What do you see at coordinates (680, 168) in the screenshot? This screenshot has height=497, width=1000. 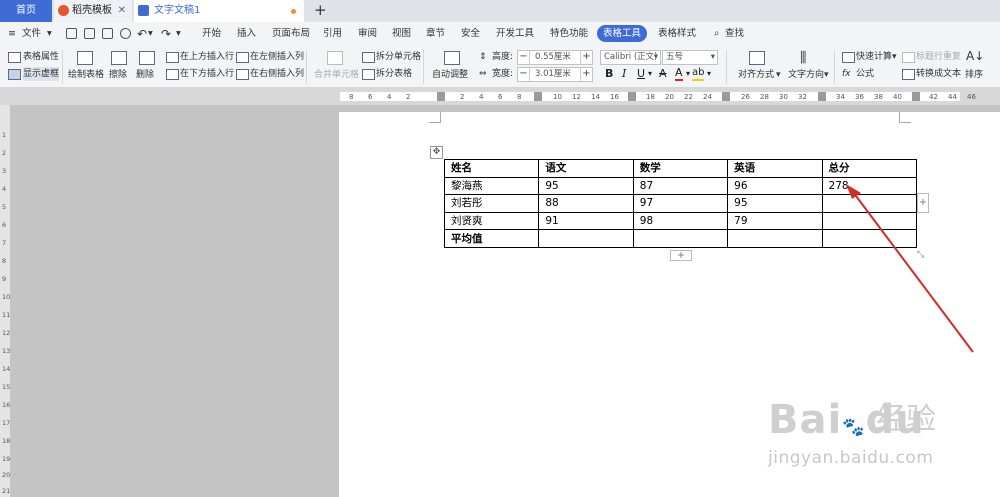 I see `table-header-cell: 数学` at bounding box center [680, 168].